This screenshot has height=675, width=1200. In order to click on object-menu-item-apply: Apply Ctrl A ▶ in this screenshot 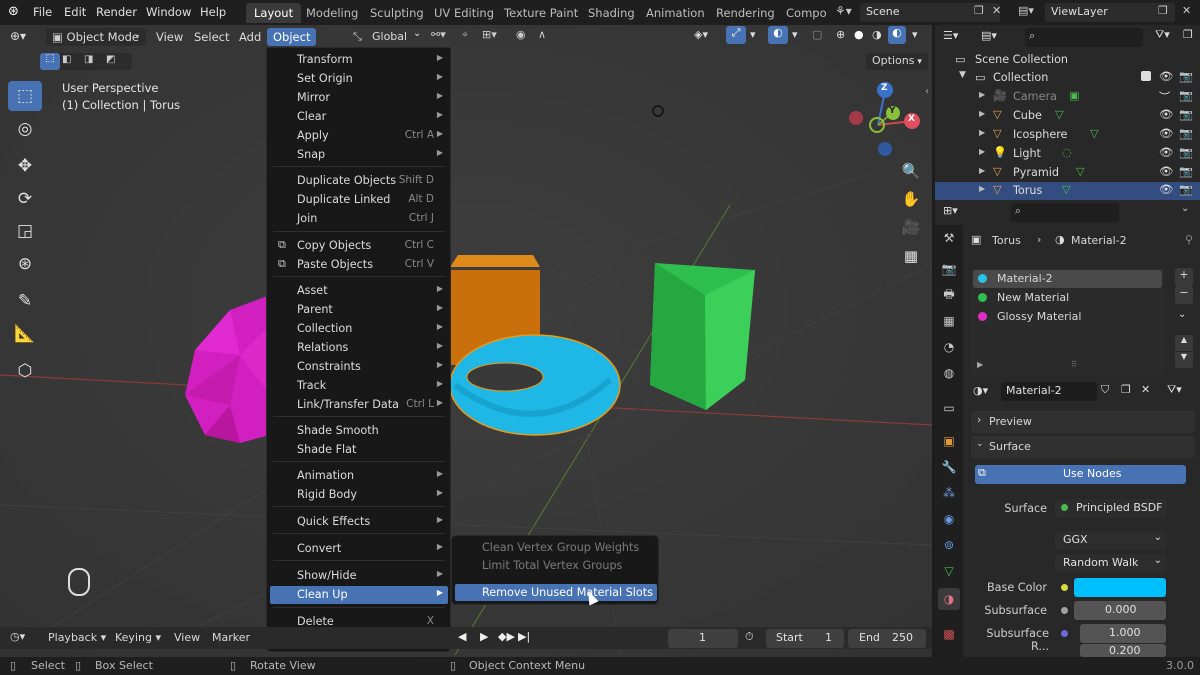, I will do `click(359, 136)`.